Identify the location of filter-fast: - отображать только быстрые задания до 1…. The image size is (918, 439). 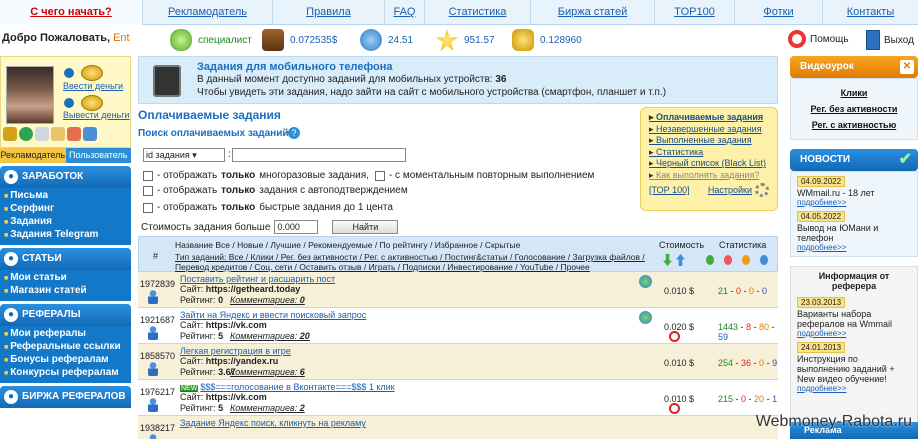
(268, 207).